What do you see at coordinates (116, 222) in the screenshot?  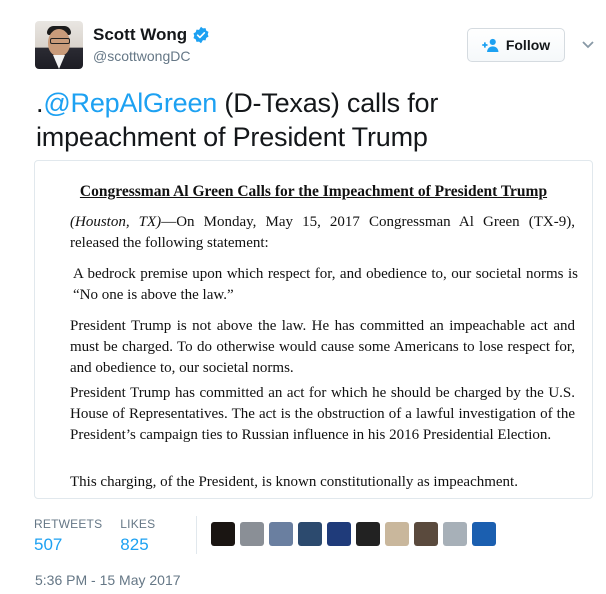 I see `document-location: (Houston, TX)` at bounding box center [116, 222].